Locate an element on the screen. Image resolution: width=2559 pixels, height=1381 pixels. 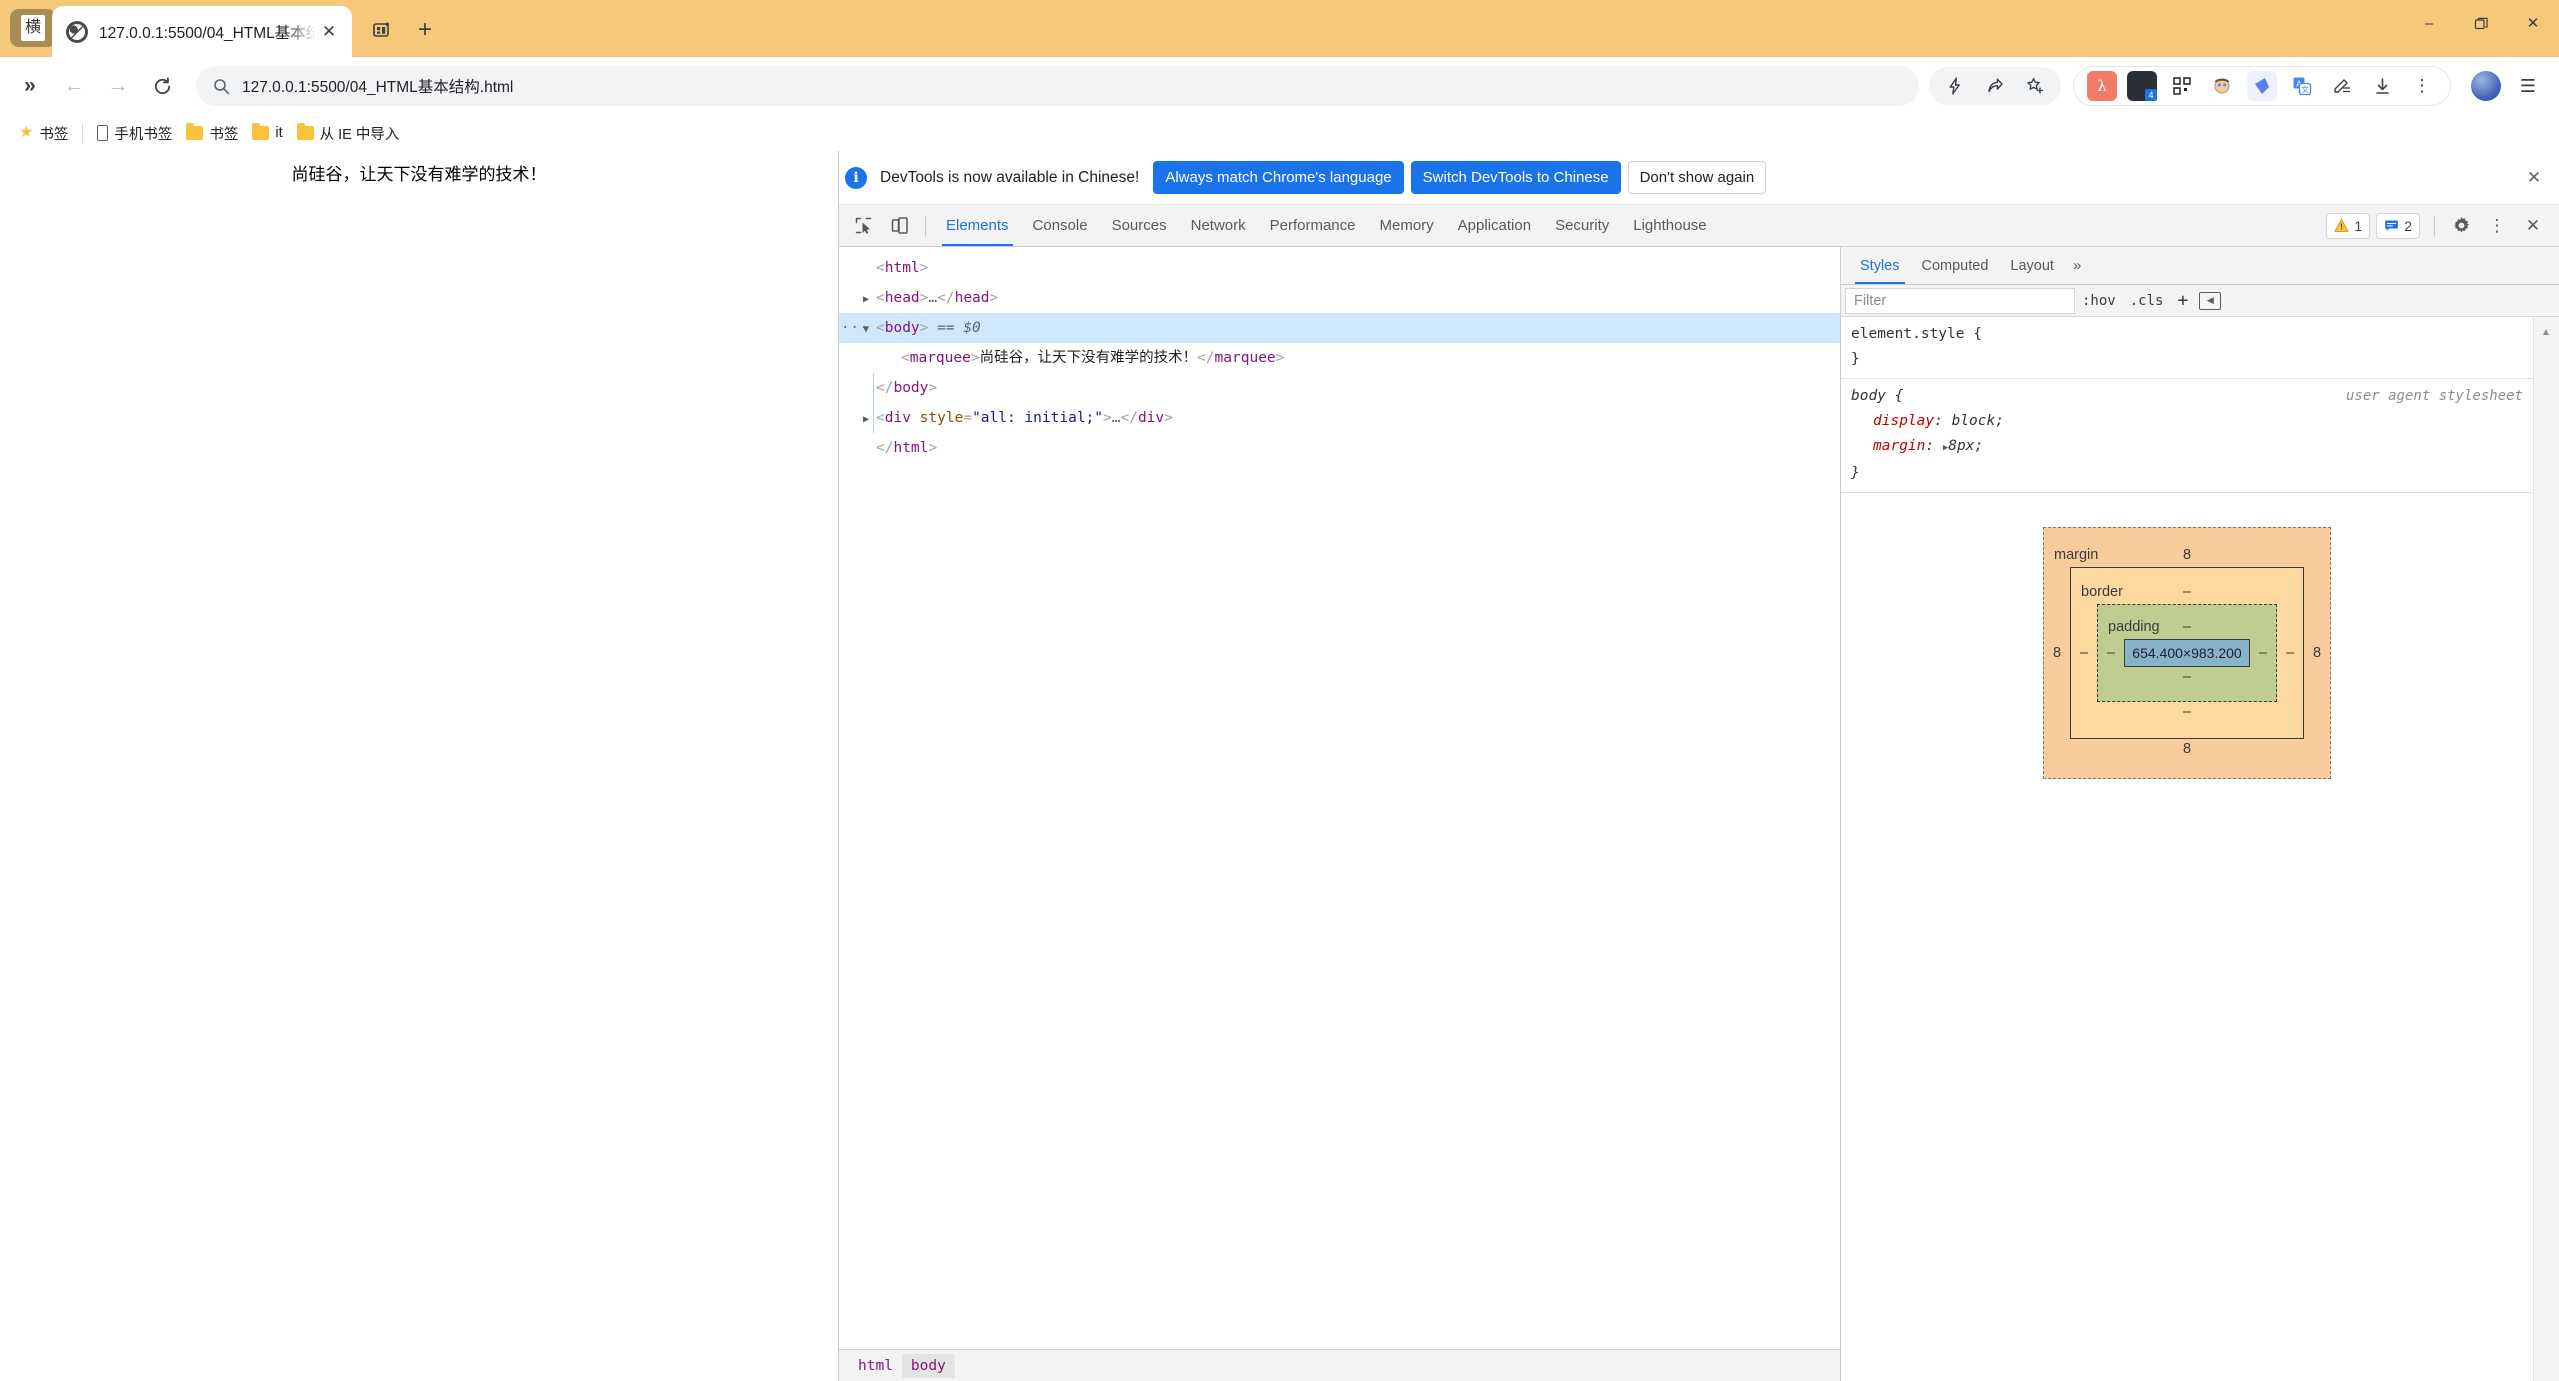
dom-row-div: <div style="all: initial;">…</div> is located at coordinates (1339, 418).